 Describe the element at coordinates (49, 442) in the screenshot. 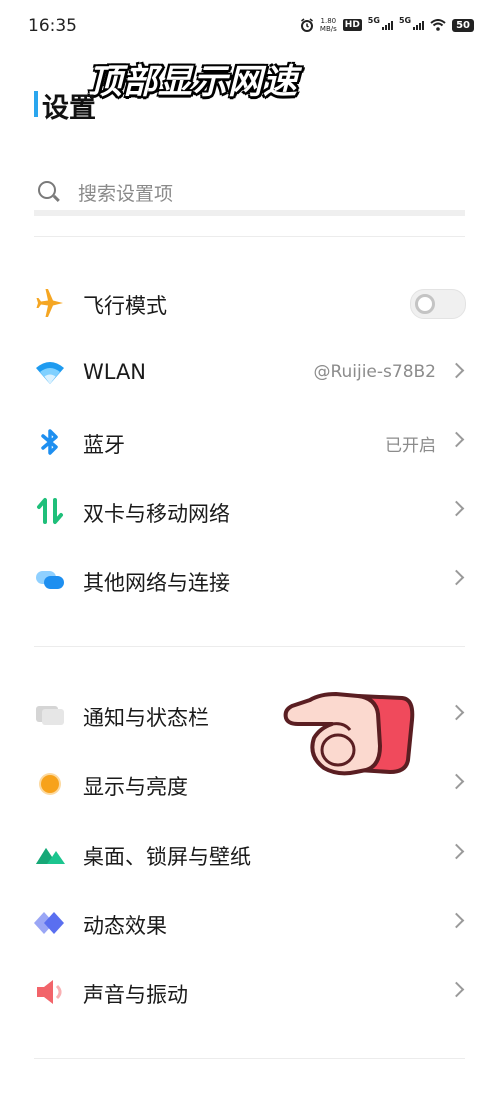

I see `bluetooth-icon` at that location.